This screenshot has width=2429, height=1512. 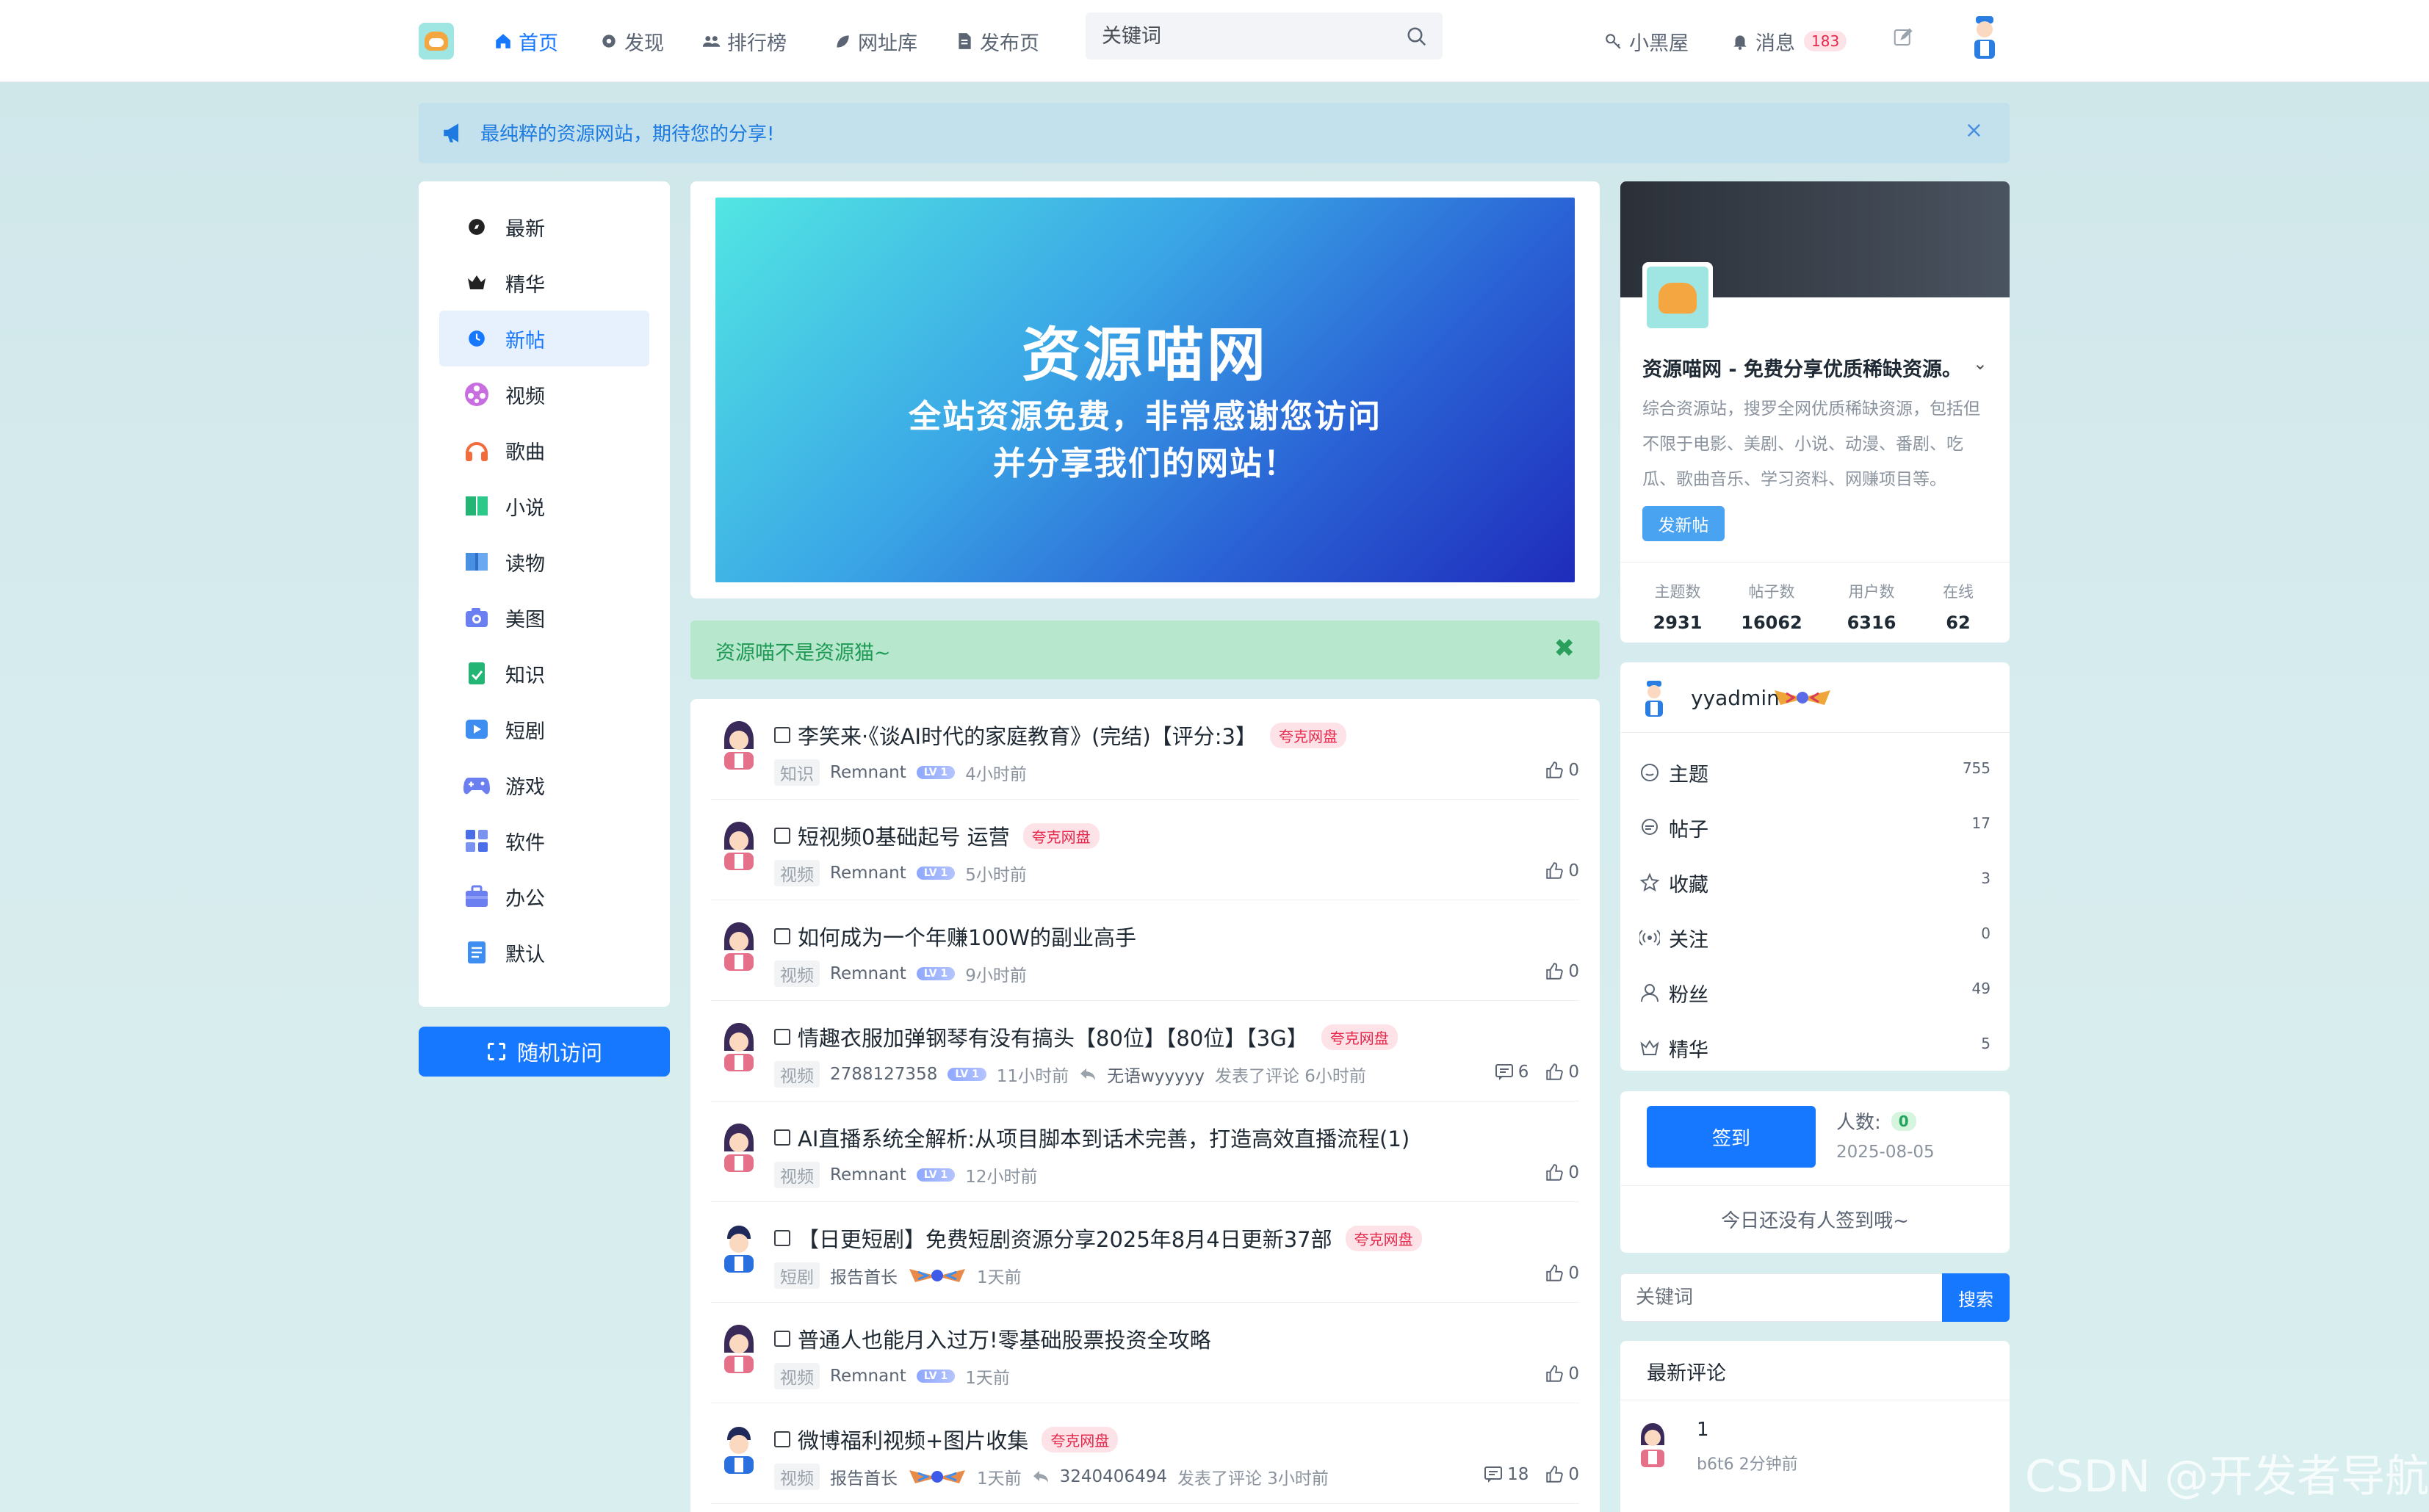 I want to click on category-pictures: 美图, so click(x=544, y=617).